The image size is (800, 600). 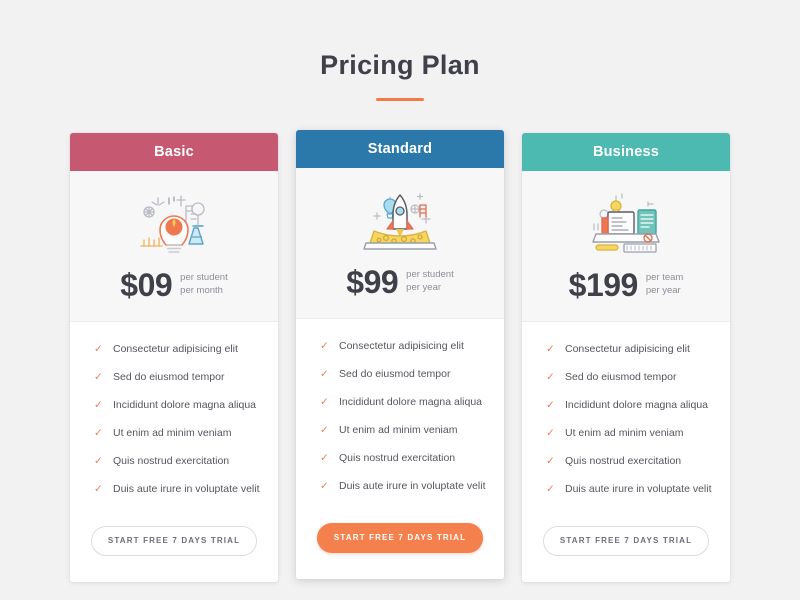 I want to click on pricing-card-top: $199 per team per year, so click(x=626, y=246).